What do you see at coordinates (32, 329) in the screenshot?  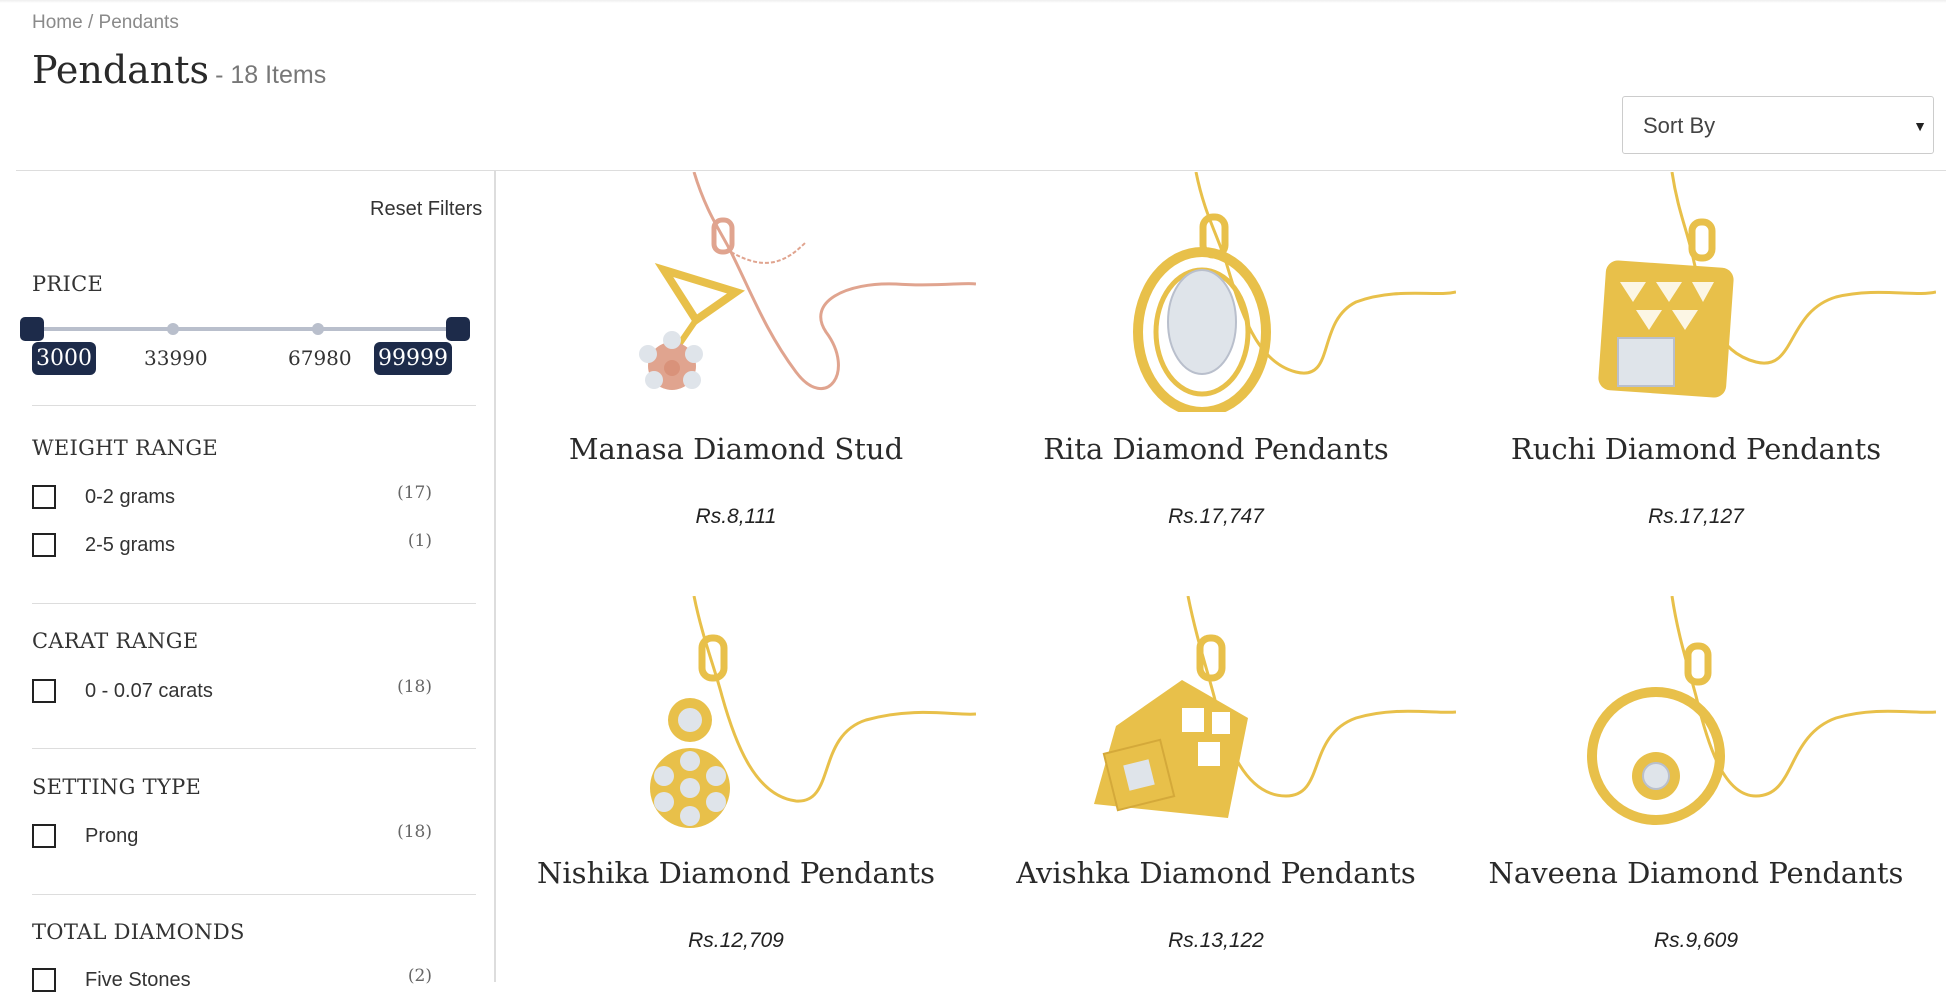 I see `price-min-handle` at bounding box center [32, 329].